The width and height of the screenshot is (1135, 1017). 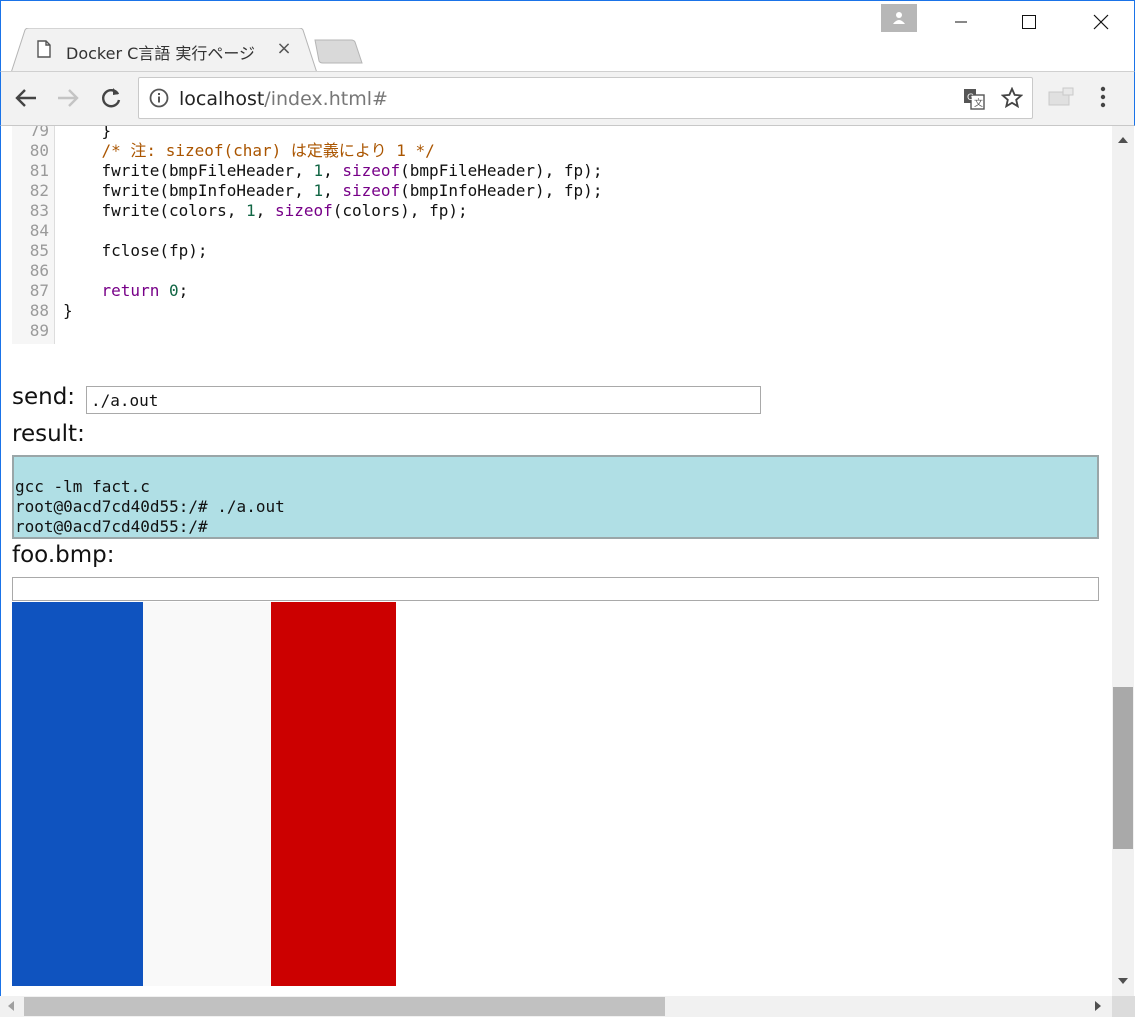 I want to click on horizontal-scrollbar, so click(x=556, y=1006).